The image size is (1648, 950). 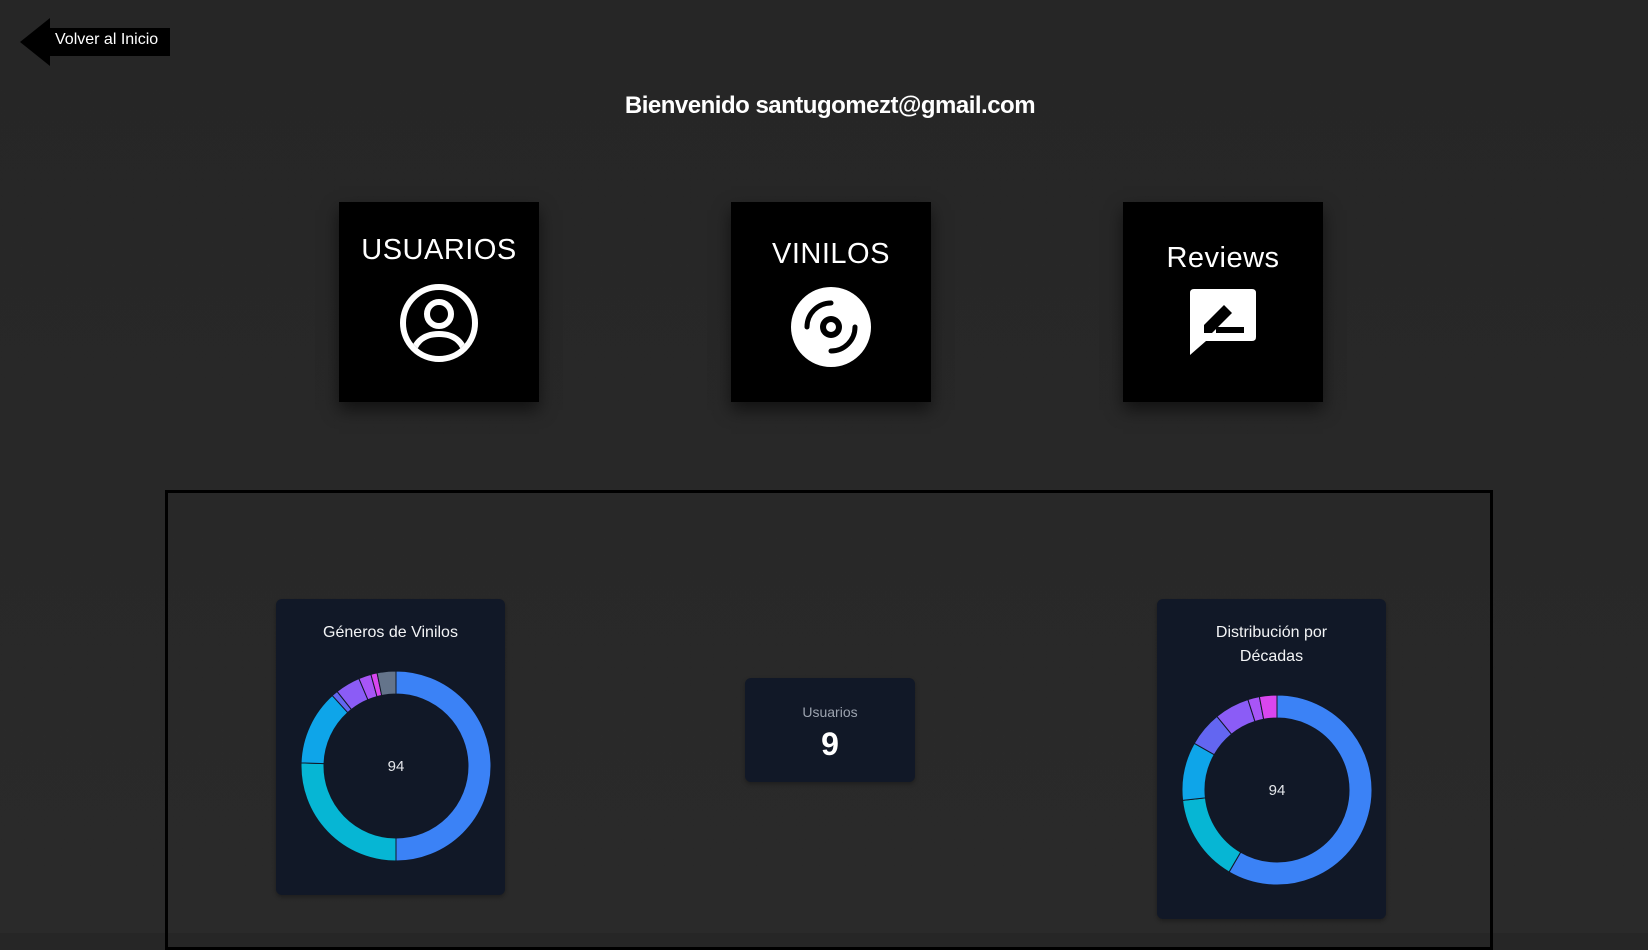 I want to click on genres-chart-card: Géneros de Vinilos 94, so click(x=390, y=747).